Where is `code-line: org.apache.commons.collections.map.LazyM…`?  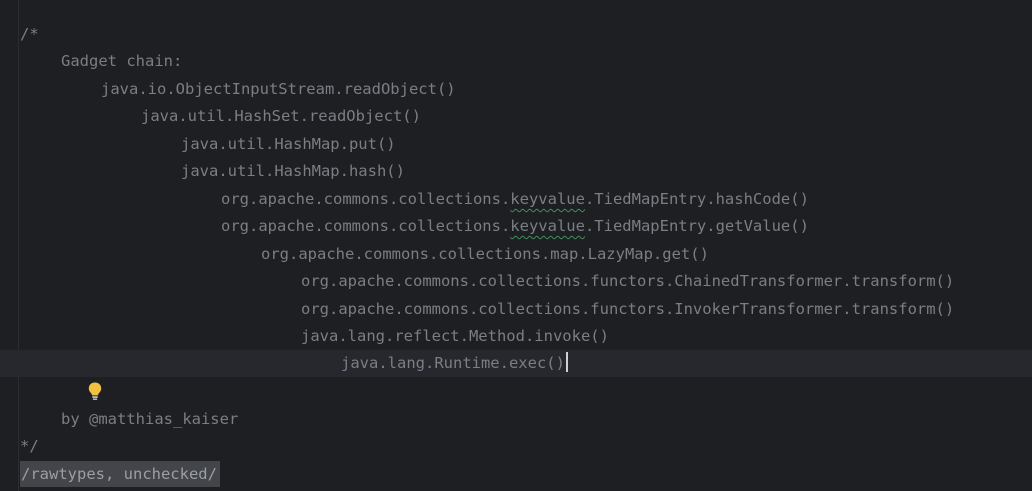
code-line: org.apache.commons.collections.map.LazyM… is located at coordinates (516, 254).